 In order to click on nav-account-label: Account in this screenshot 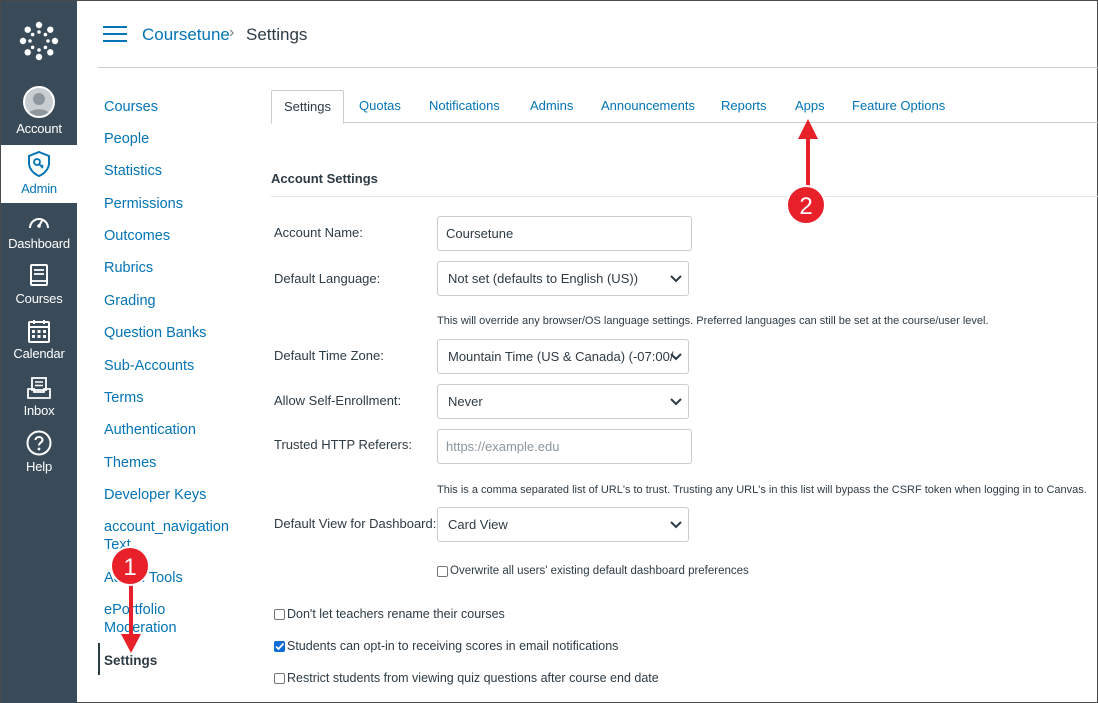, I will do `click(39, 128)`.